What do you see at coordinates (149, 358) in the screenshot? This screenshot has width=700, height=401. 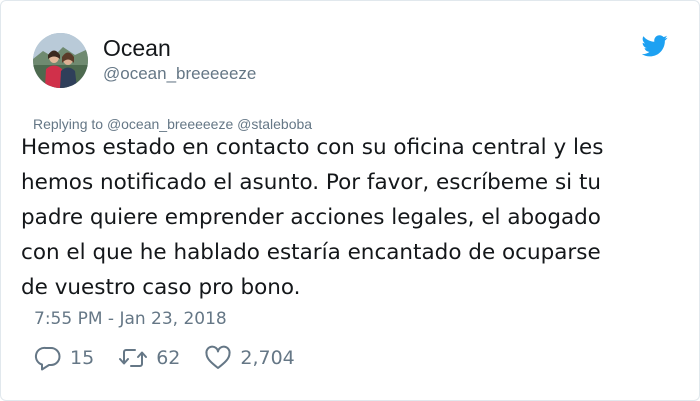 I see `retweet-button: 62` at bounding box center [149, 358].